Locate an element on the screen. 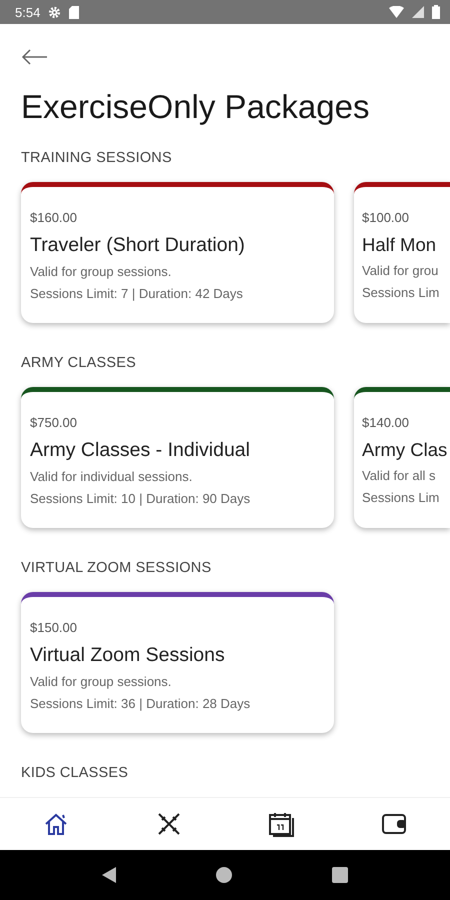 The image size is (450, 900). package-name: Army Clas is located at coordinates (405, 450).